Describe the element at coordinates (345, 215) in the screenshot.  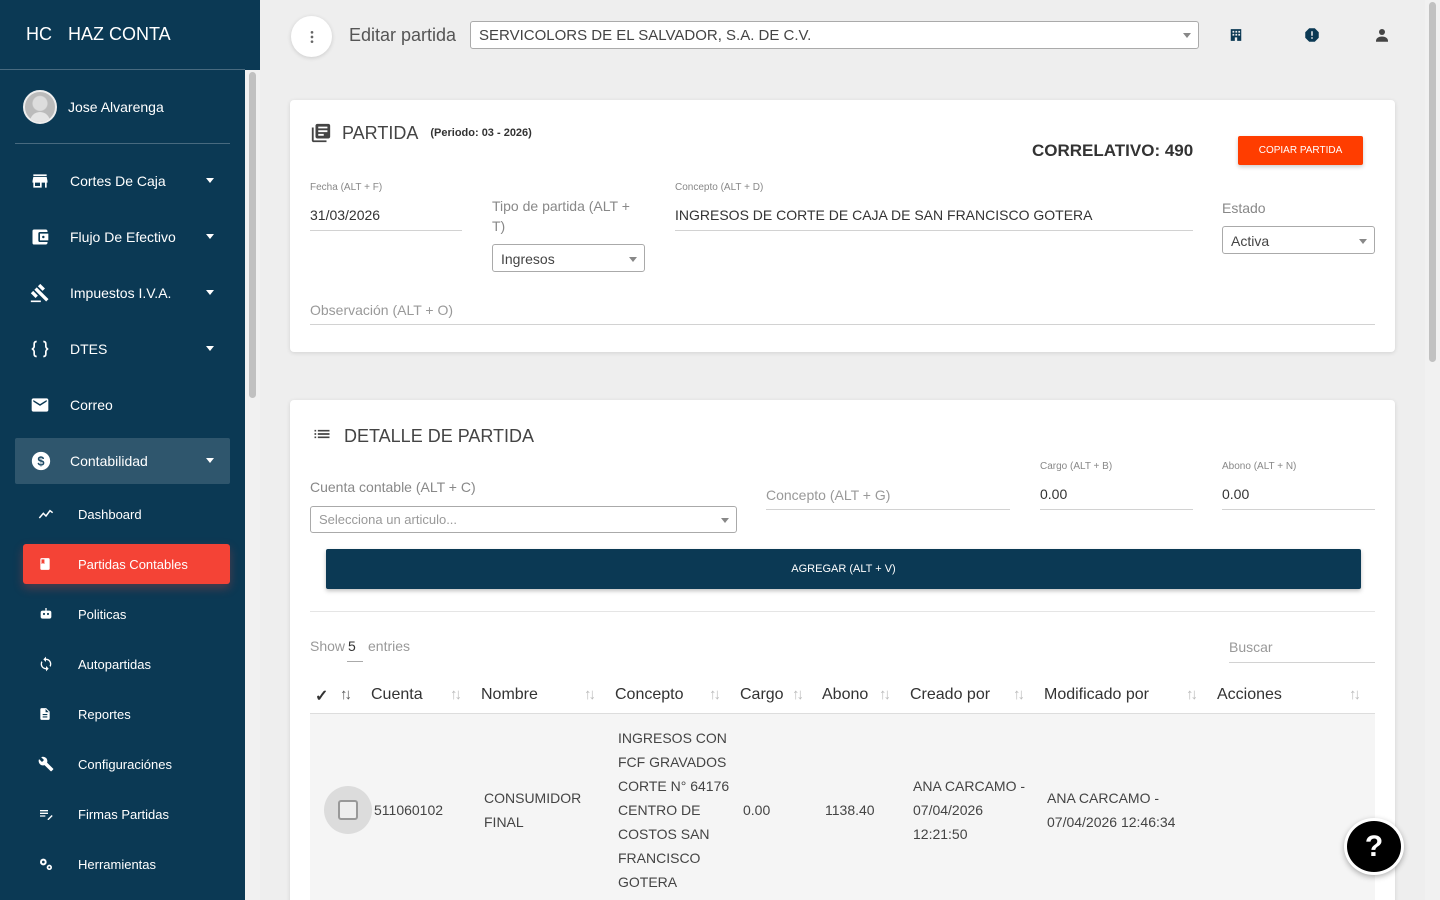
I see `fecha-field: 31/03/2026` at that location.